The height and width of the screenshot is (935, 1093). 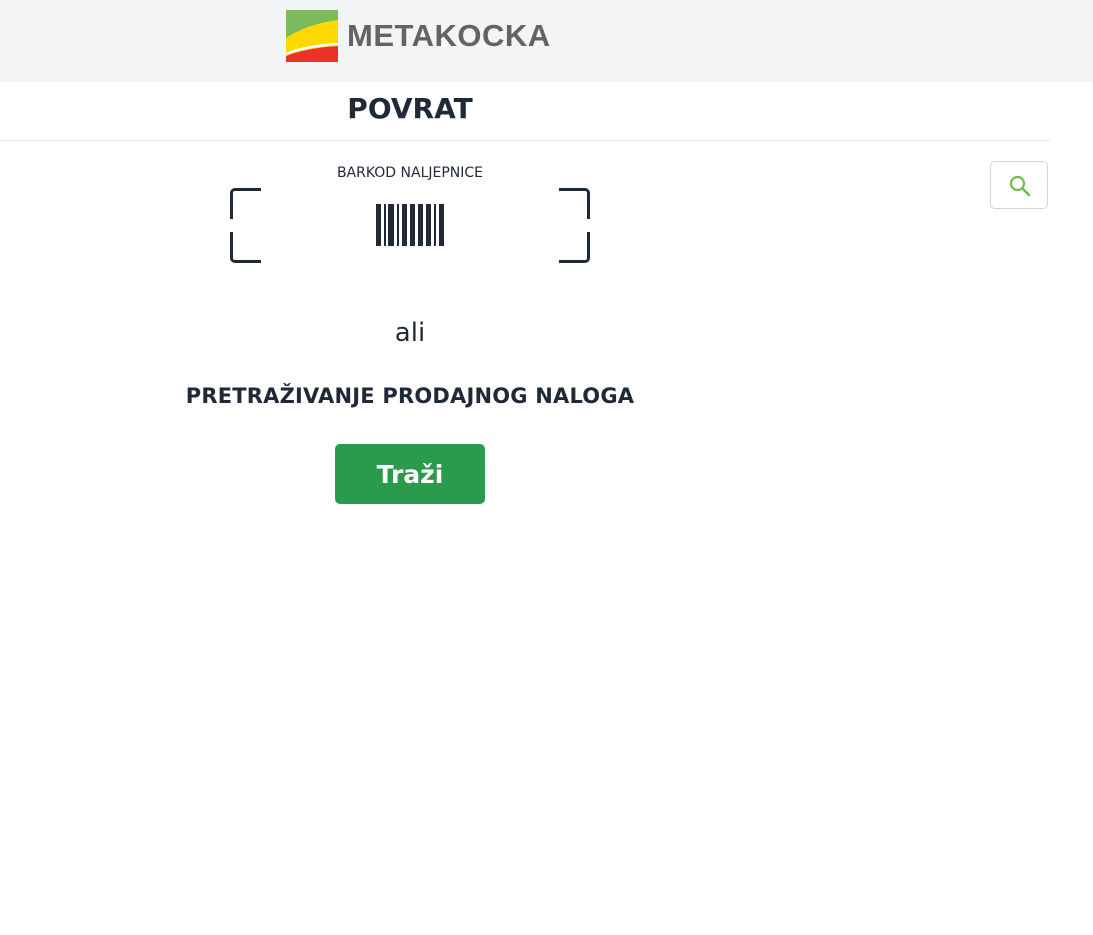 I want to click on barcode-scan-area, so click(x=410, y=225).